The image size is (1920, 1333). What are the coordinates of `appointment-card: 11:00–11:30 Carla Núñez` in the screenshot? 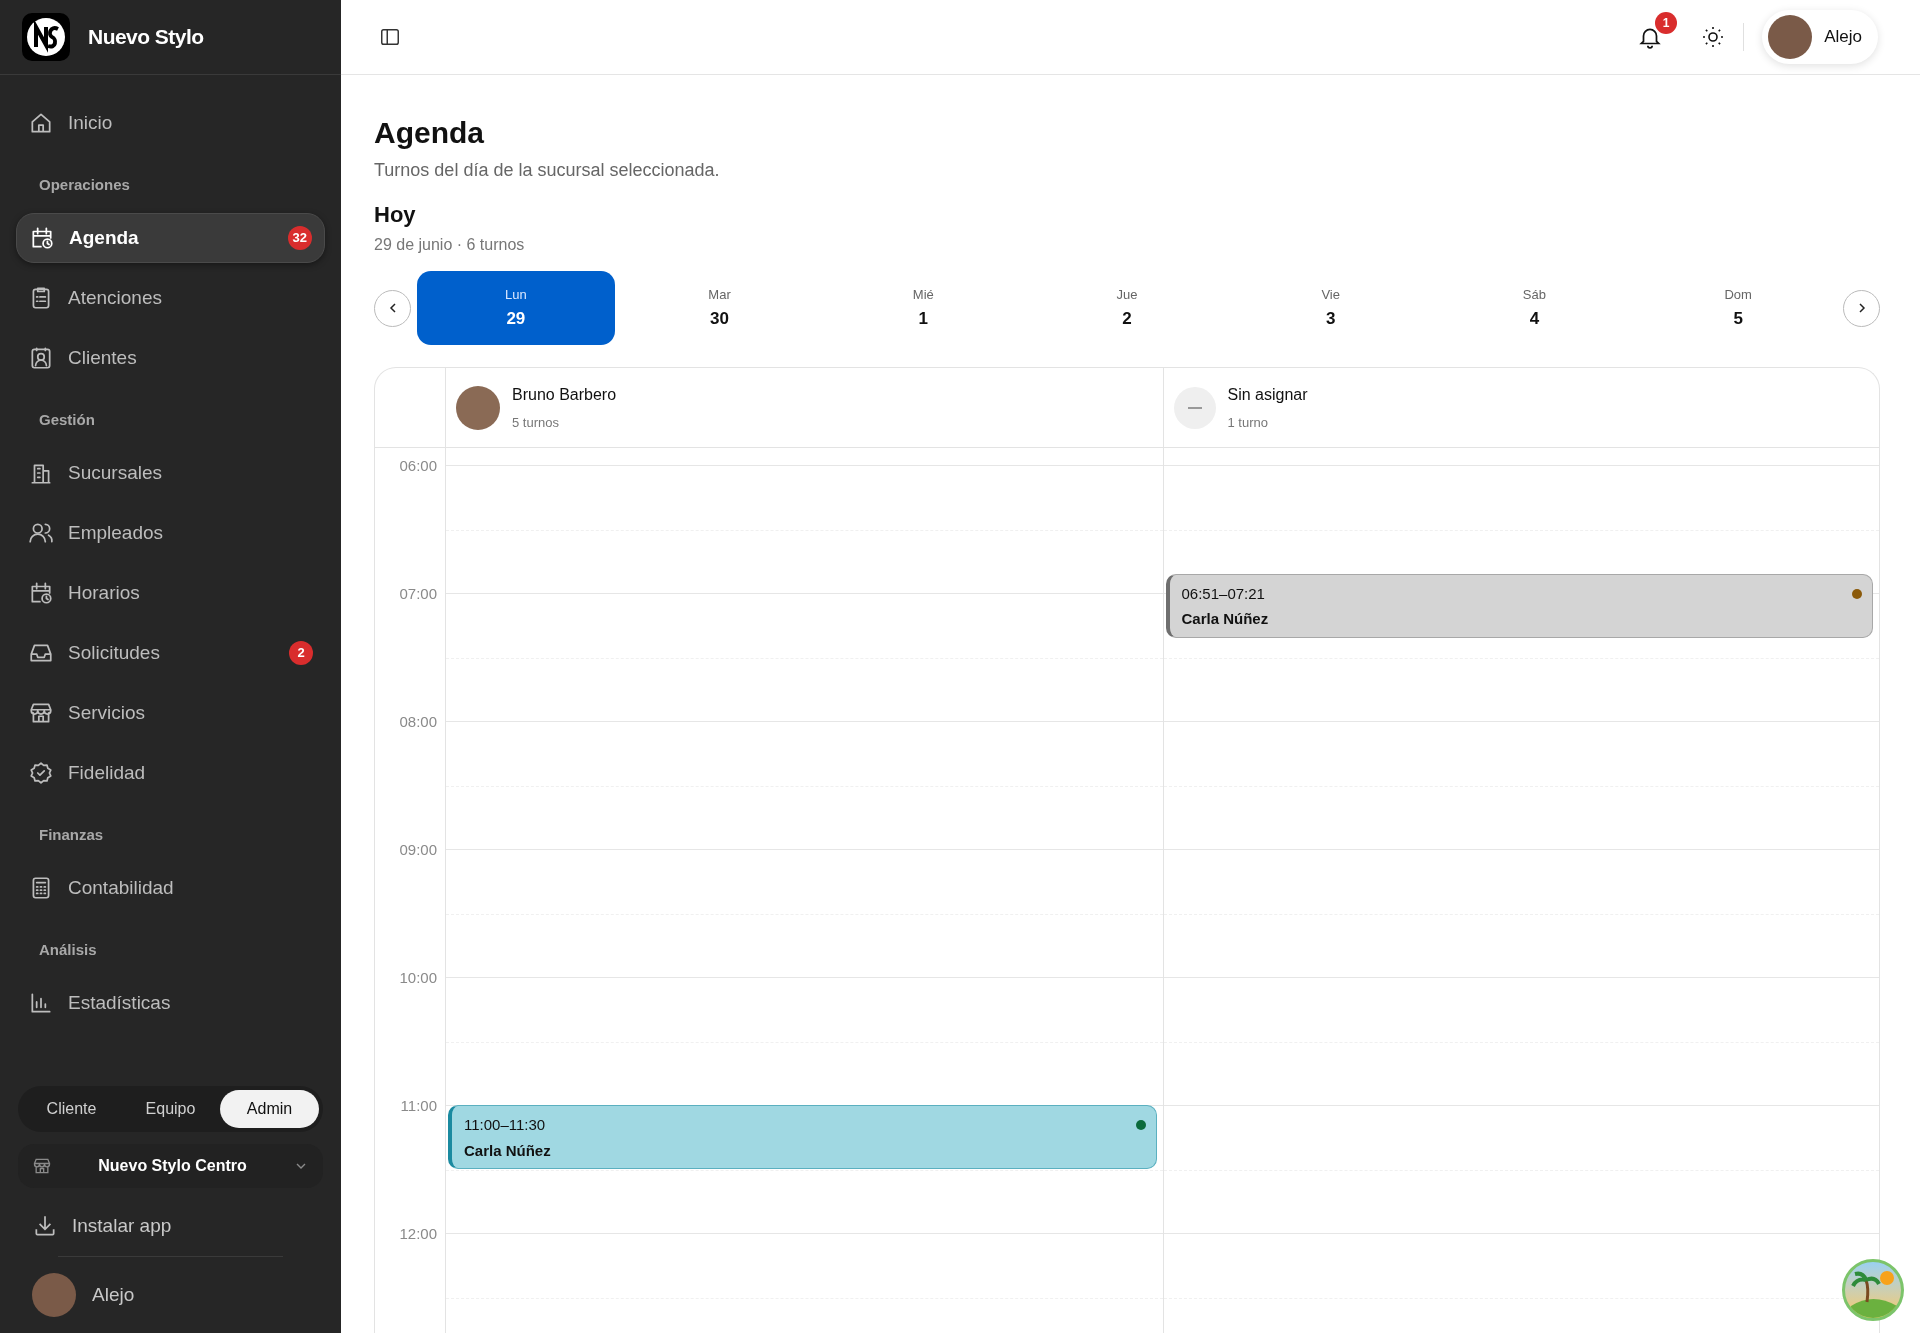 It's located at (802, 1137).